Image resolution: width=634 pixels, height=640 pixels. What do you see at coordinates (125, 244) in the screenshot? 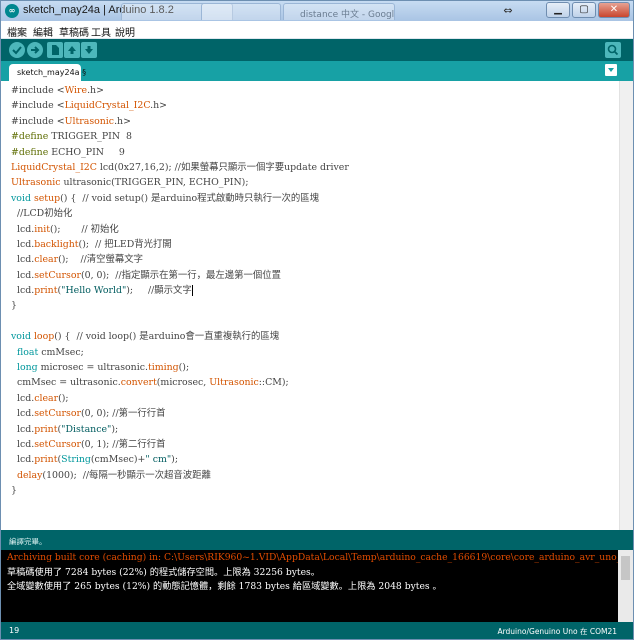
I see `code-token: (); // 把LED背光打開` at bounding box center [125, 244].